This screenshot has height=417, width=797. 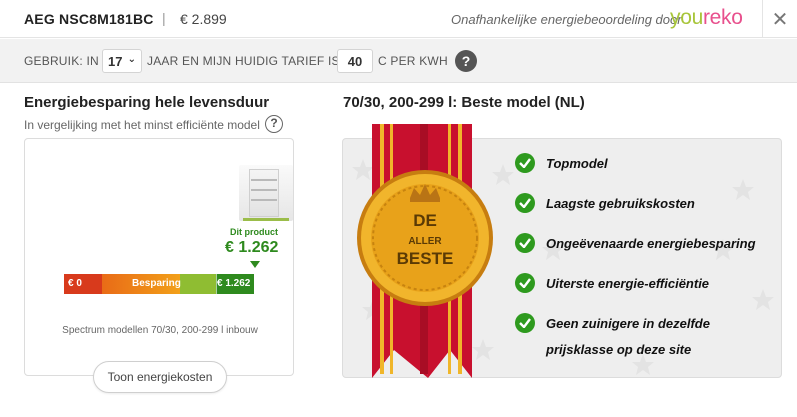 What do you see at coordinates (255, 264) in the screenshot?
I see `marker-arrow-icon` at bounding box center [255, 264].